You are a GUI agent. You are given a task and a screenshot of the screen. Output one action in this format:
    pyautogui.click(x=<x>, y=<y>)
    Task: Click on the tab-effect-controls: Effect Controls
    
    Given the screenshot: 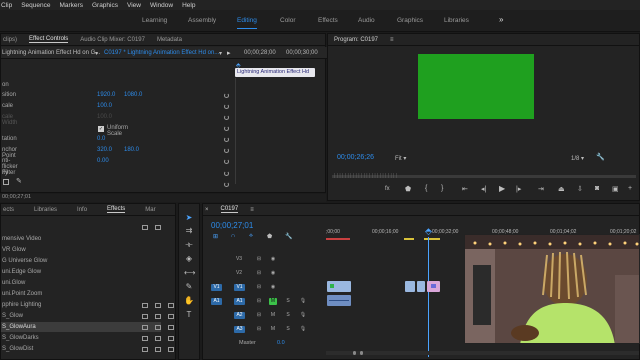 What is the action you would take?
    pyautogui.click(x=49, y=39)
    